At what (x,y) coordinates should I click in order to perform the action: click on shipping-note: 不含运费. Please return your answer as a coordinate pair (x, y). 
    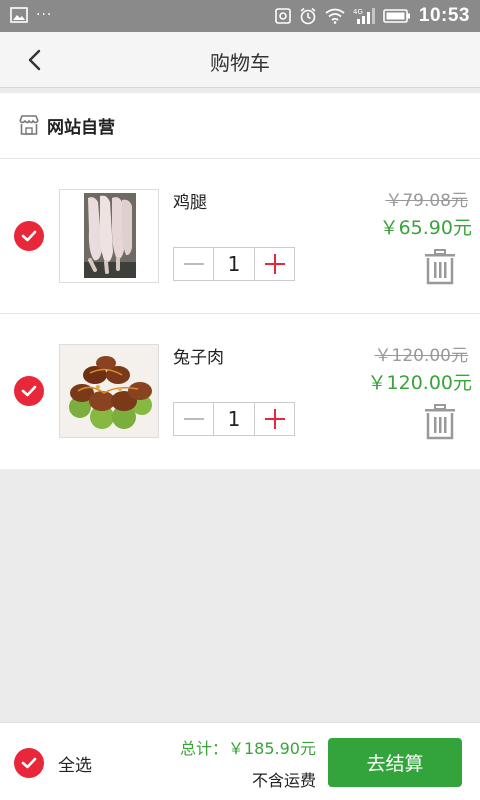
    Looking at the image, I should click on (283, 780).